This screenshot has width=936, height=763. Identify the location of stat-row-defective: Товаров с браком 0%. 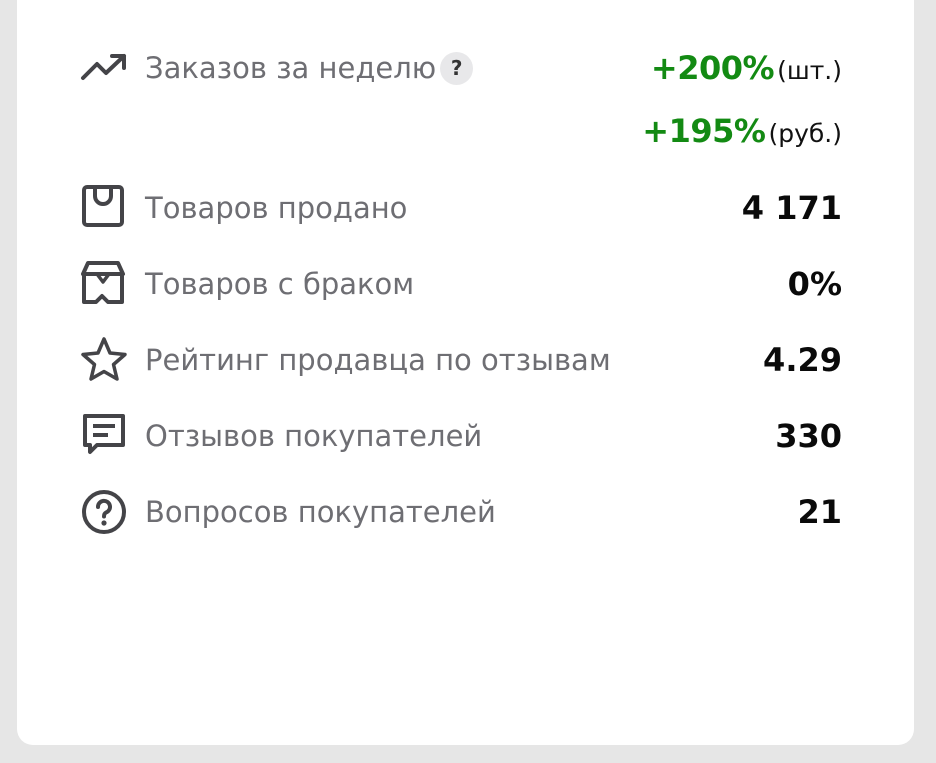
(461, 284).